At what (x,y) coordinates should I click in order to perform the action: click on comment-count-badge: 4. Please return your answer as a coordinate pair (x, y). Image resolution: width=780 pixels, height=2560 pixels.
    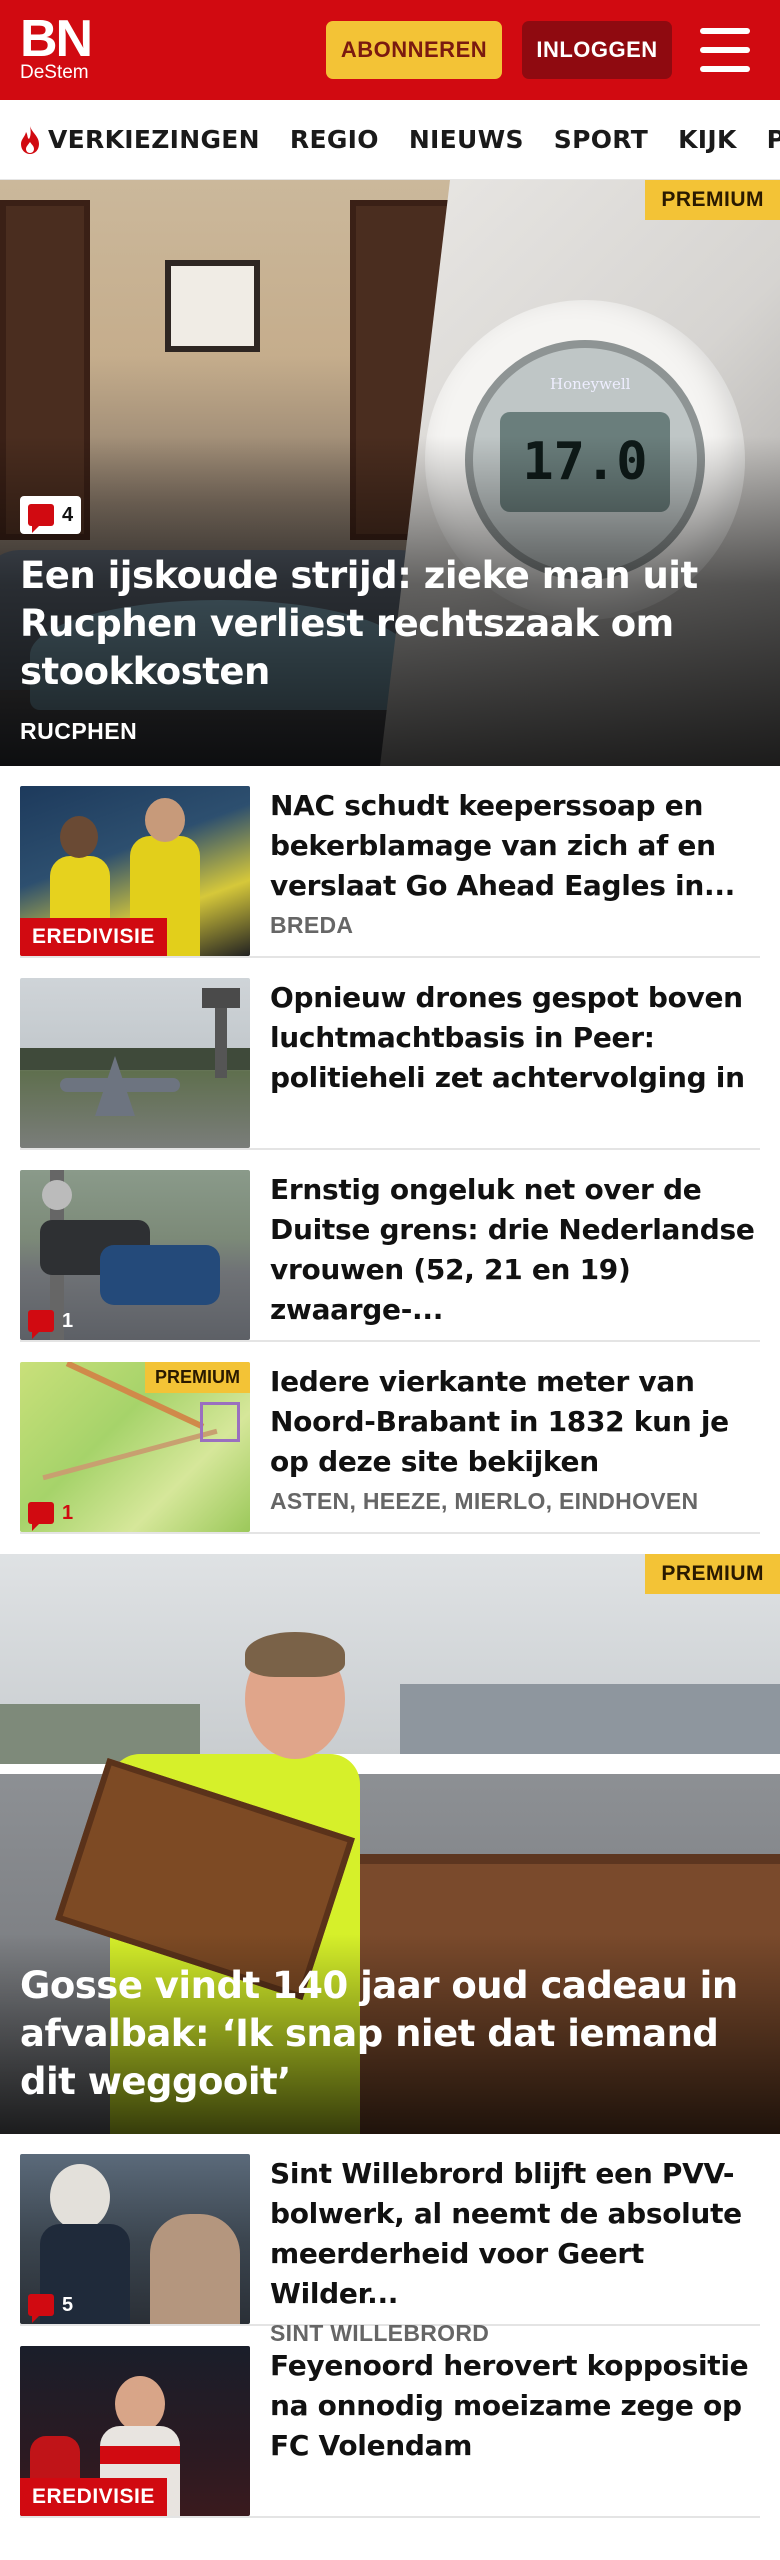
    Looking at the image, I should click on (51, 515).